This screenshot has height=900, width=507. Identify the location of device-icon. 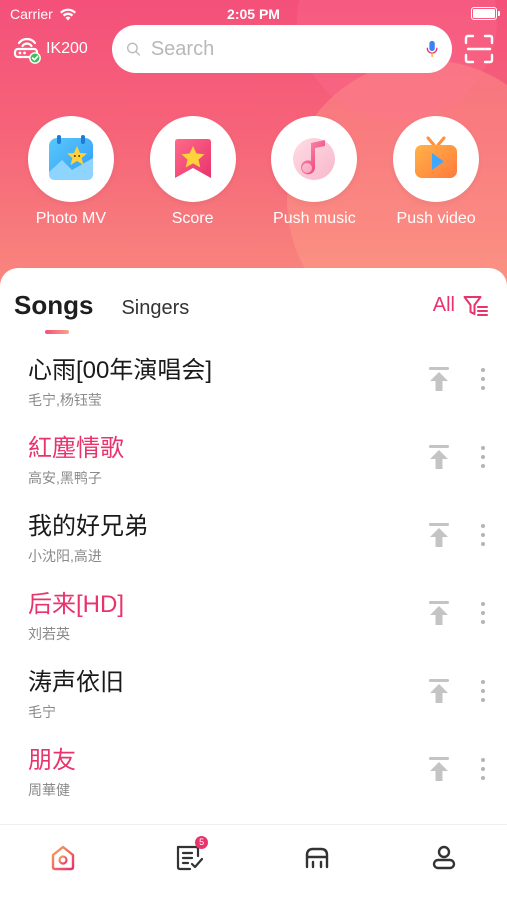
(317, 858).